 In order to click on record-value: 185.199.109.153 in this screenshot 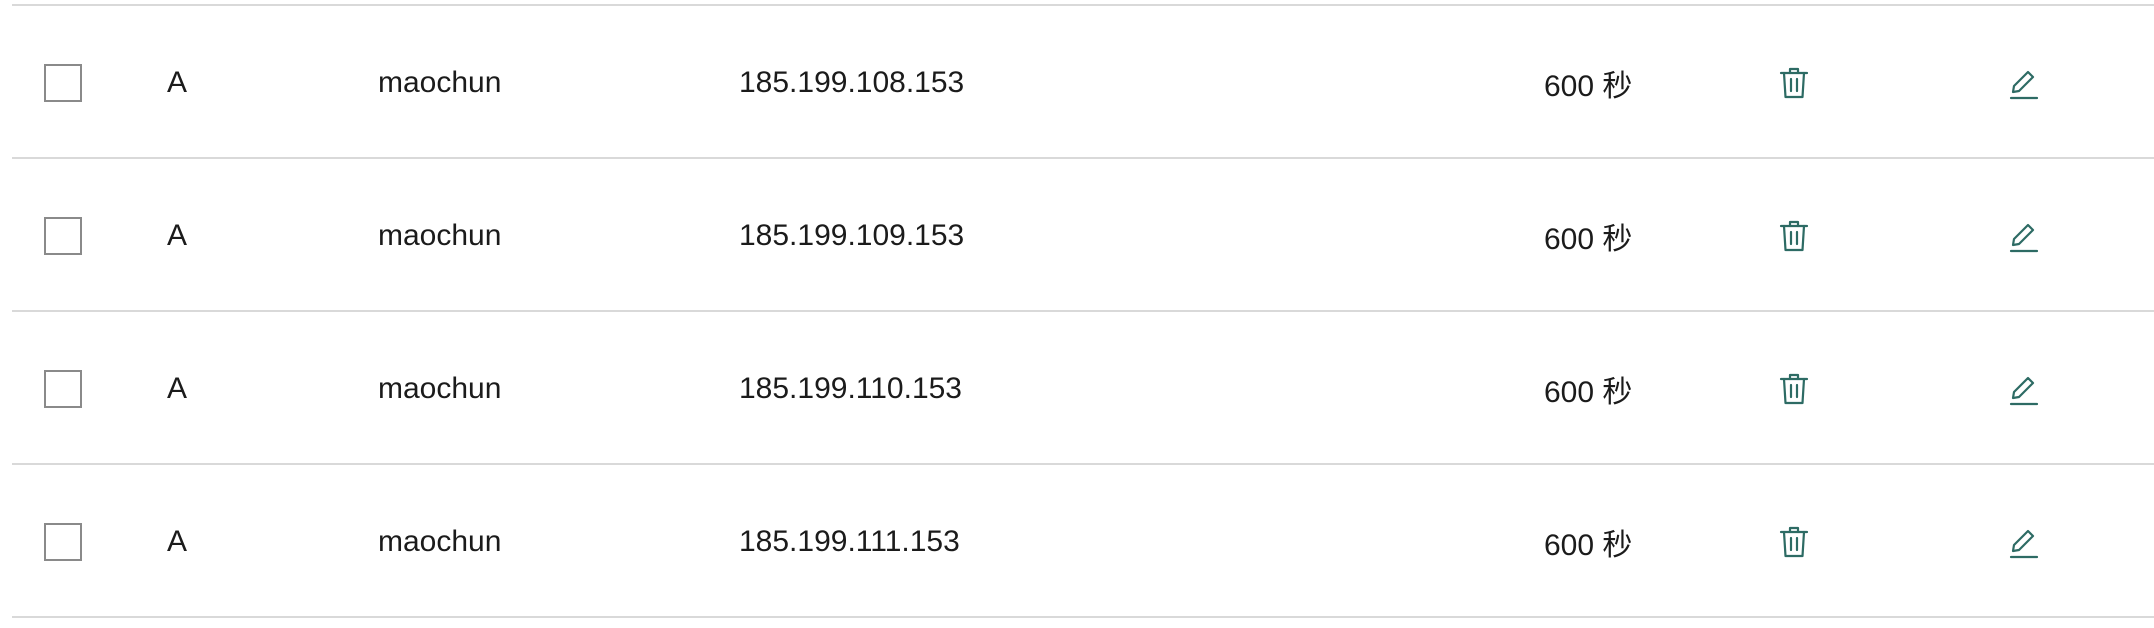, I will do `click(852, 235)`.